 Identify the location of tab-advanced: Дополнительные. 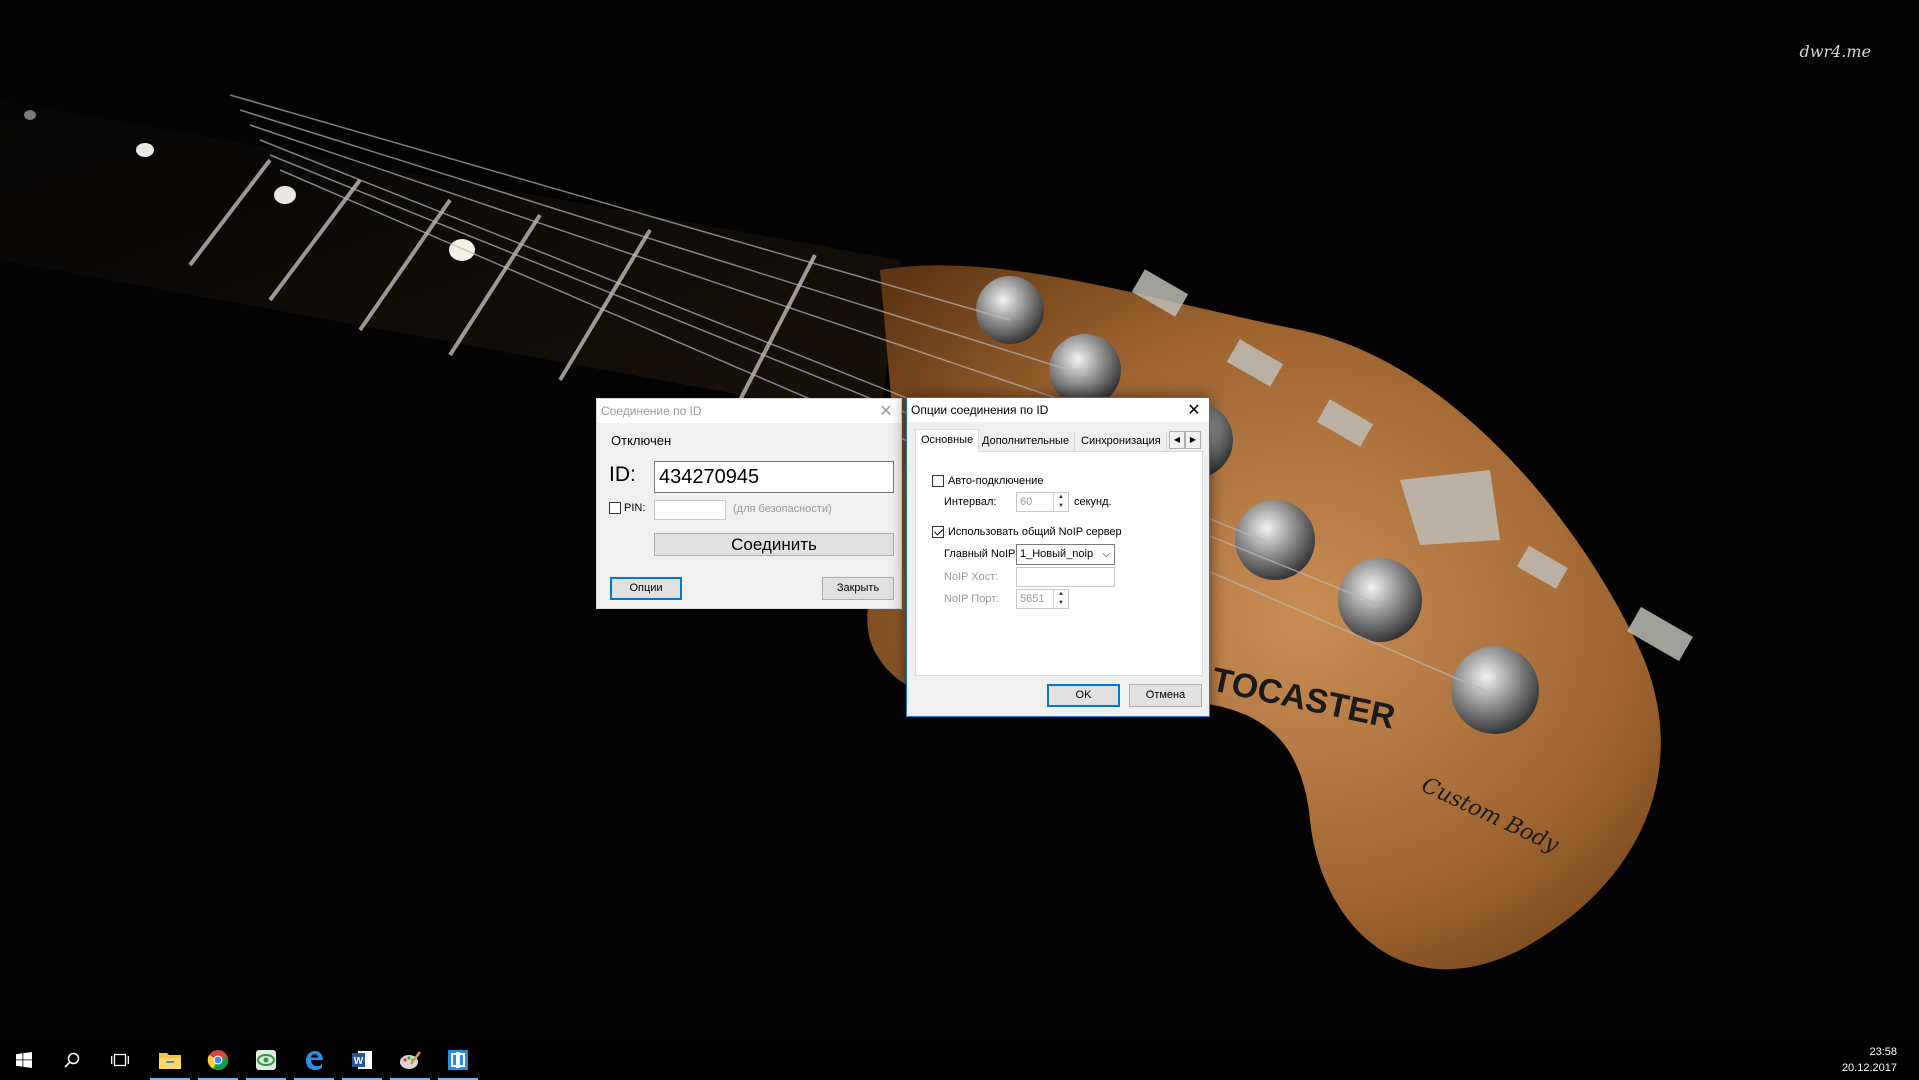
(1026, 441).